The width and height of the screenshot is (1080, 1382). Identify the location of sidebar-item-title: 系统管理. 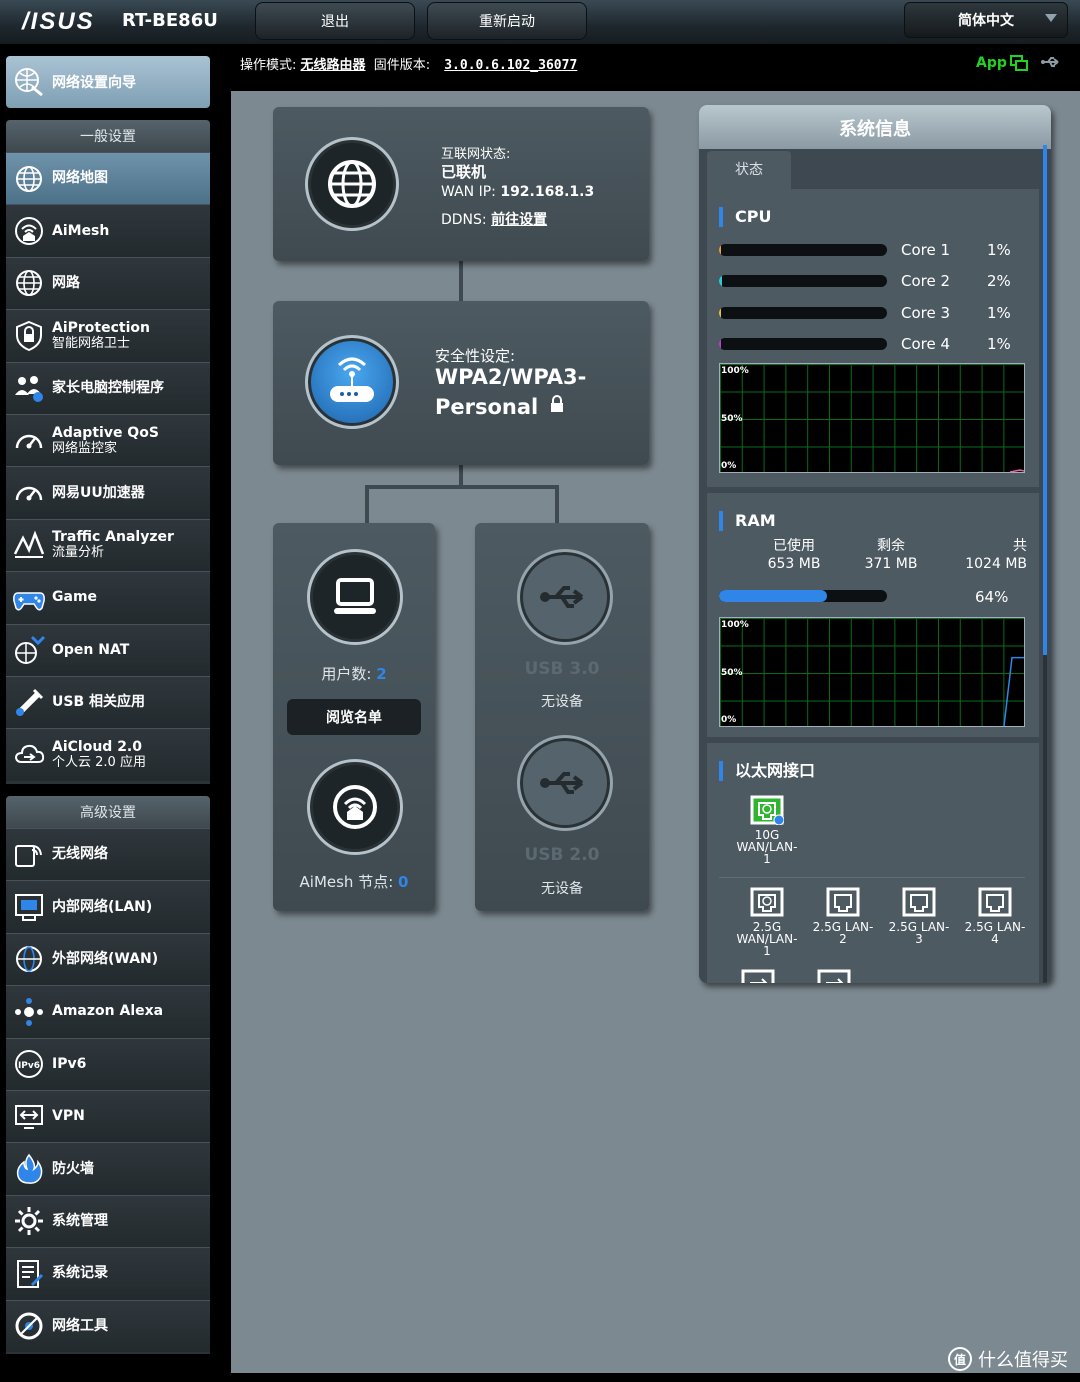
(80, 1220).